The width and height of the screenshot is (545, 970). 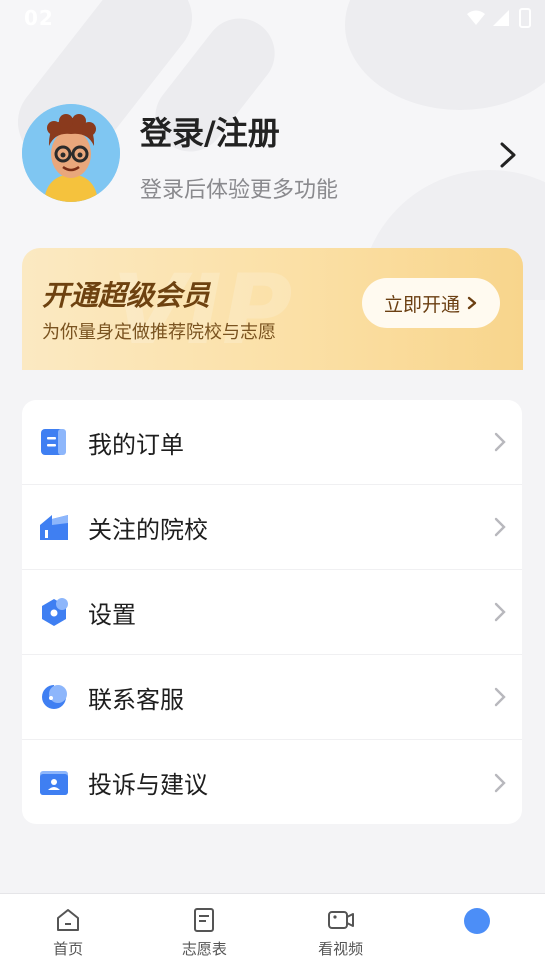 What do you see at coordinates (476, 17) in the screenshot?
I see `wifi-icon` at bounding box center [476, 17].